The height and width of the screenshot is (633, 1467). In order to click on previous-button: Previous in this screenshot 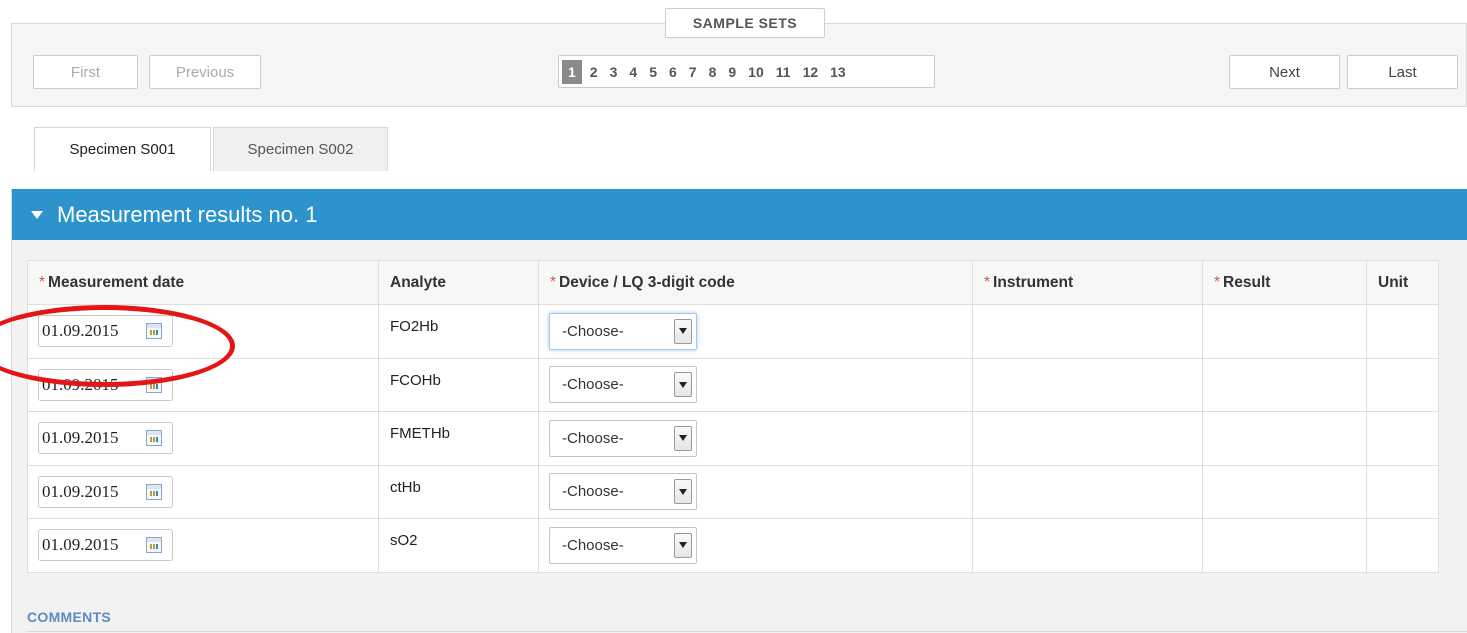, I will do `click(205, 72)`.